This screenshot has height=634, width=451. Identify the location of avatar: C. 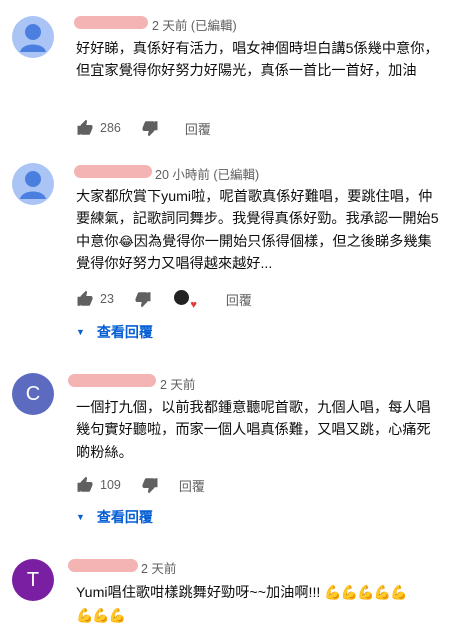
(33, 394).